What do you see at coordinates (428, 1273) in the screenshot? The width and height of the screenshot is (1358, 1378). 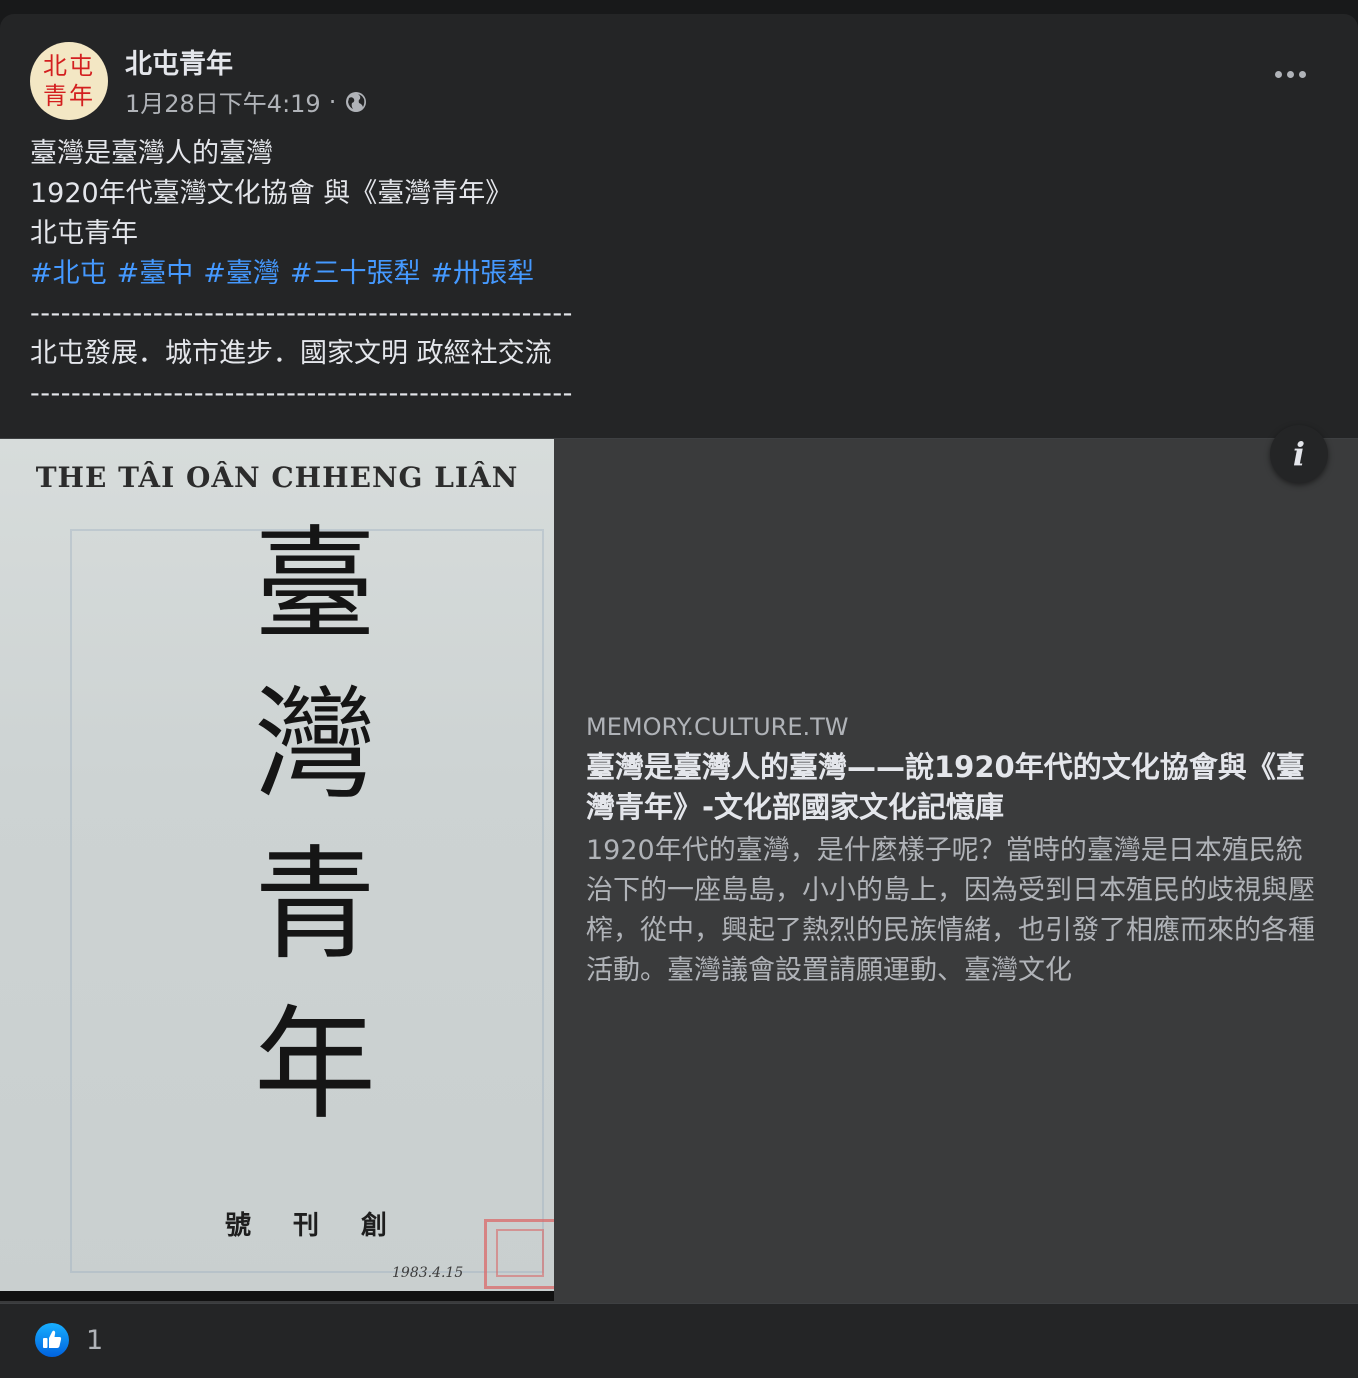 I see `handwritten-date: 1983.4.15` at bounding box center [428, 1273].